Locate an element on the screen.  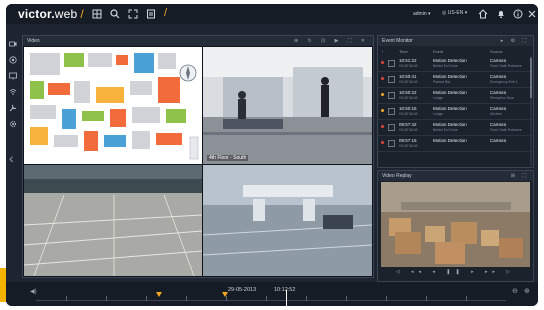
grid-icon is located at coordinates (97, 14).